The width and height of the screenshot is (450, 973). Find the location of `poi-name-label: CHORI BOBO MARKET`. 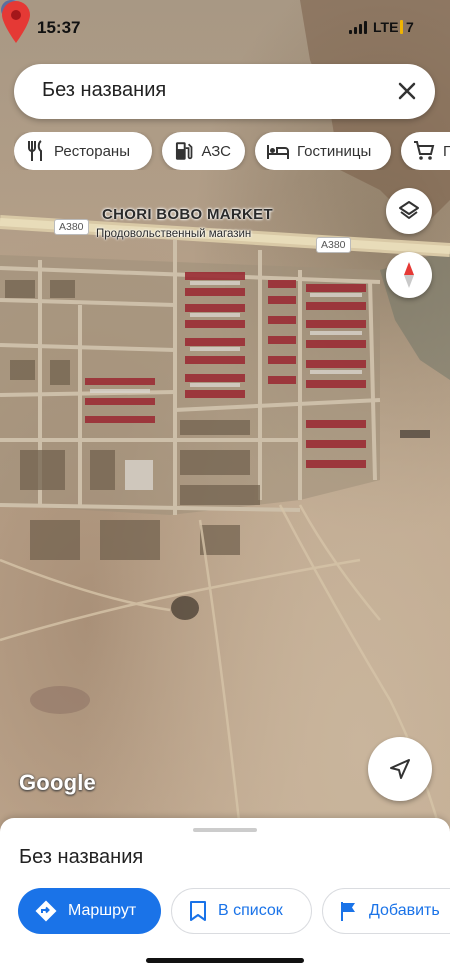

poi-name-label: CHORI BOBO MARKET is located at coordinates (187, 214).